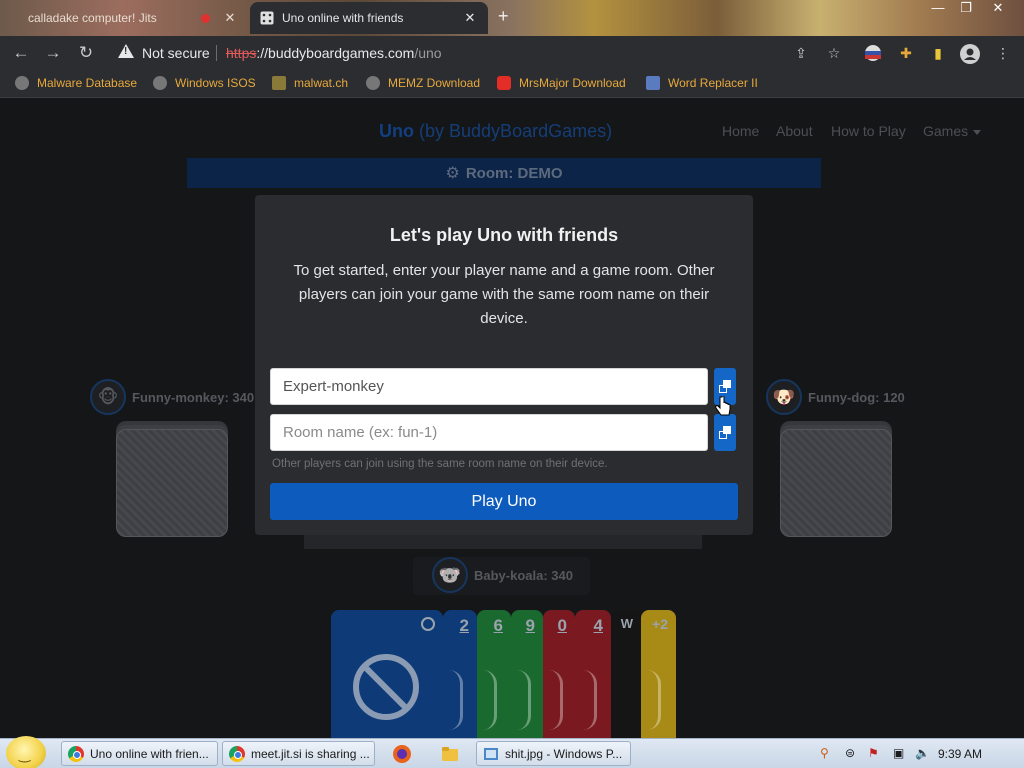 Image resolution: width=1024 pixels, height=768 pixels. I want to click on url-separator, so click(216, 53).